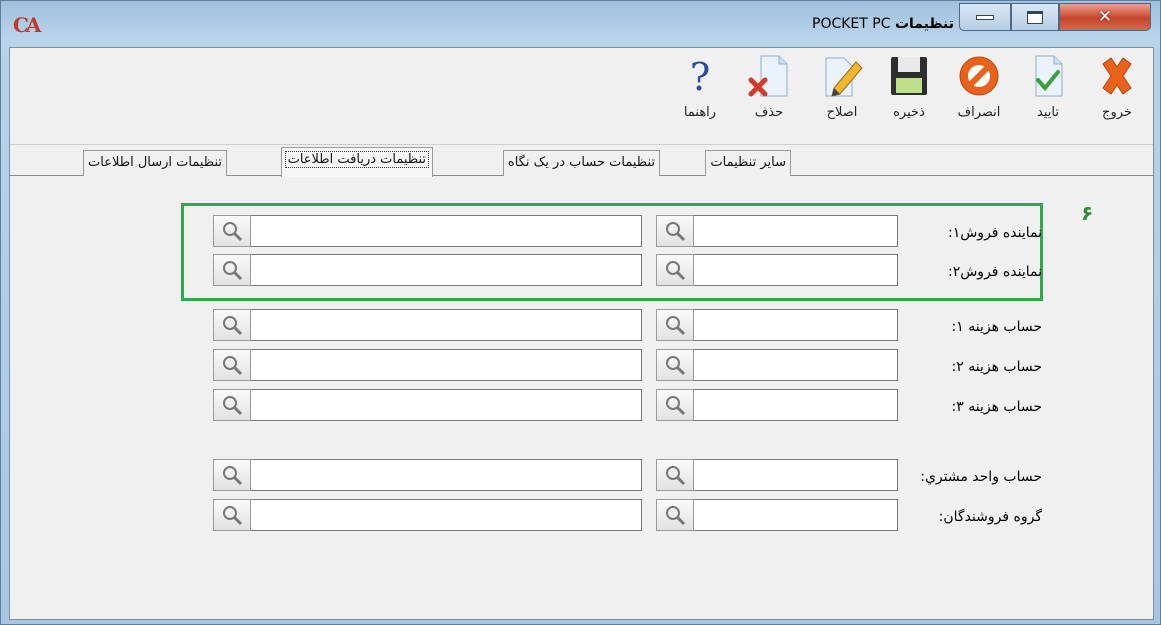 This screenshot has width=1161, height=625. I want to click on cancel-prohibit-icon, so click(979, 76).